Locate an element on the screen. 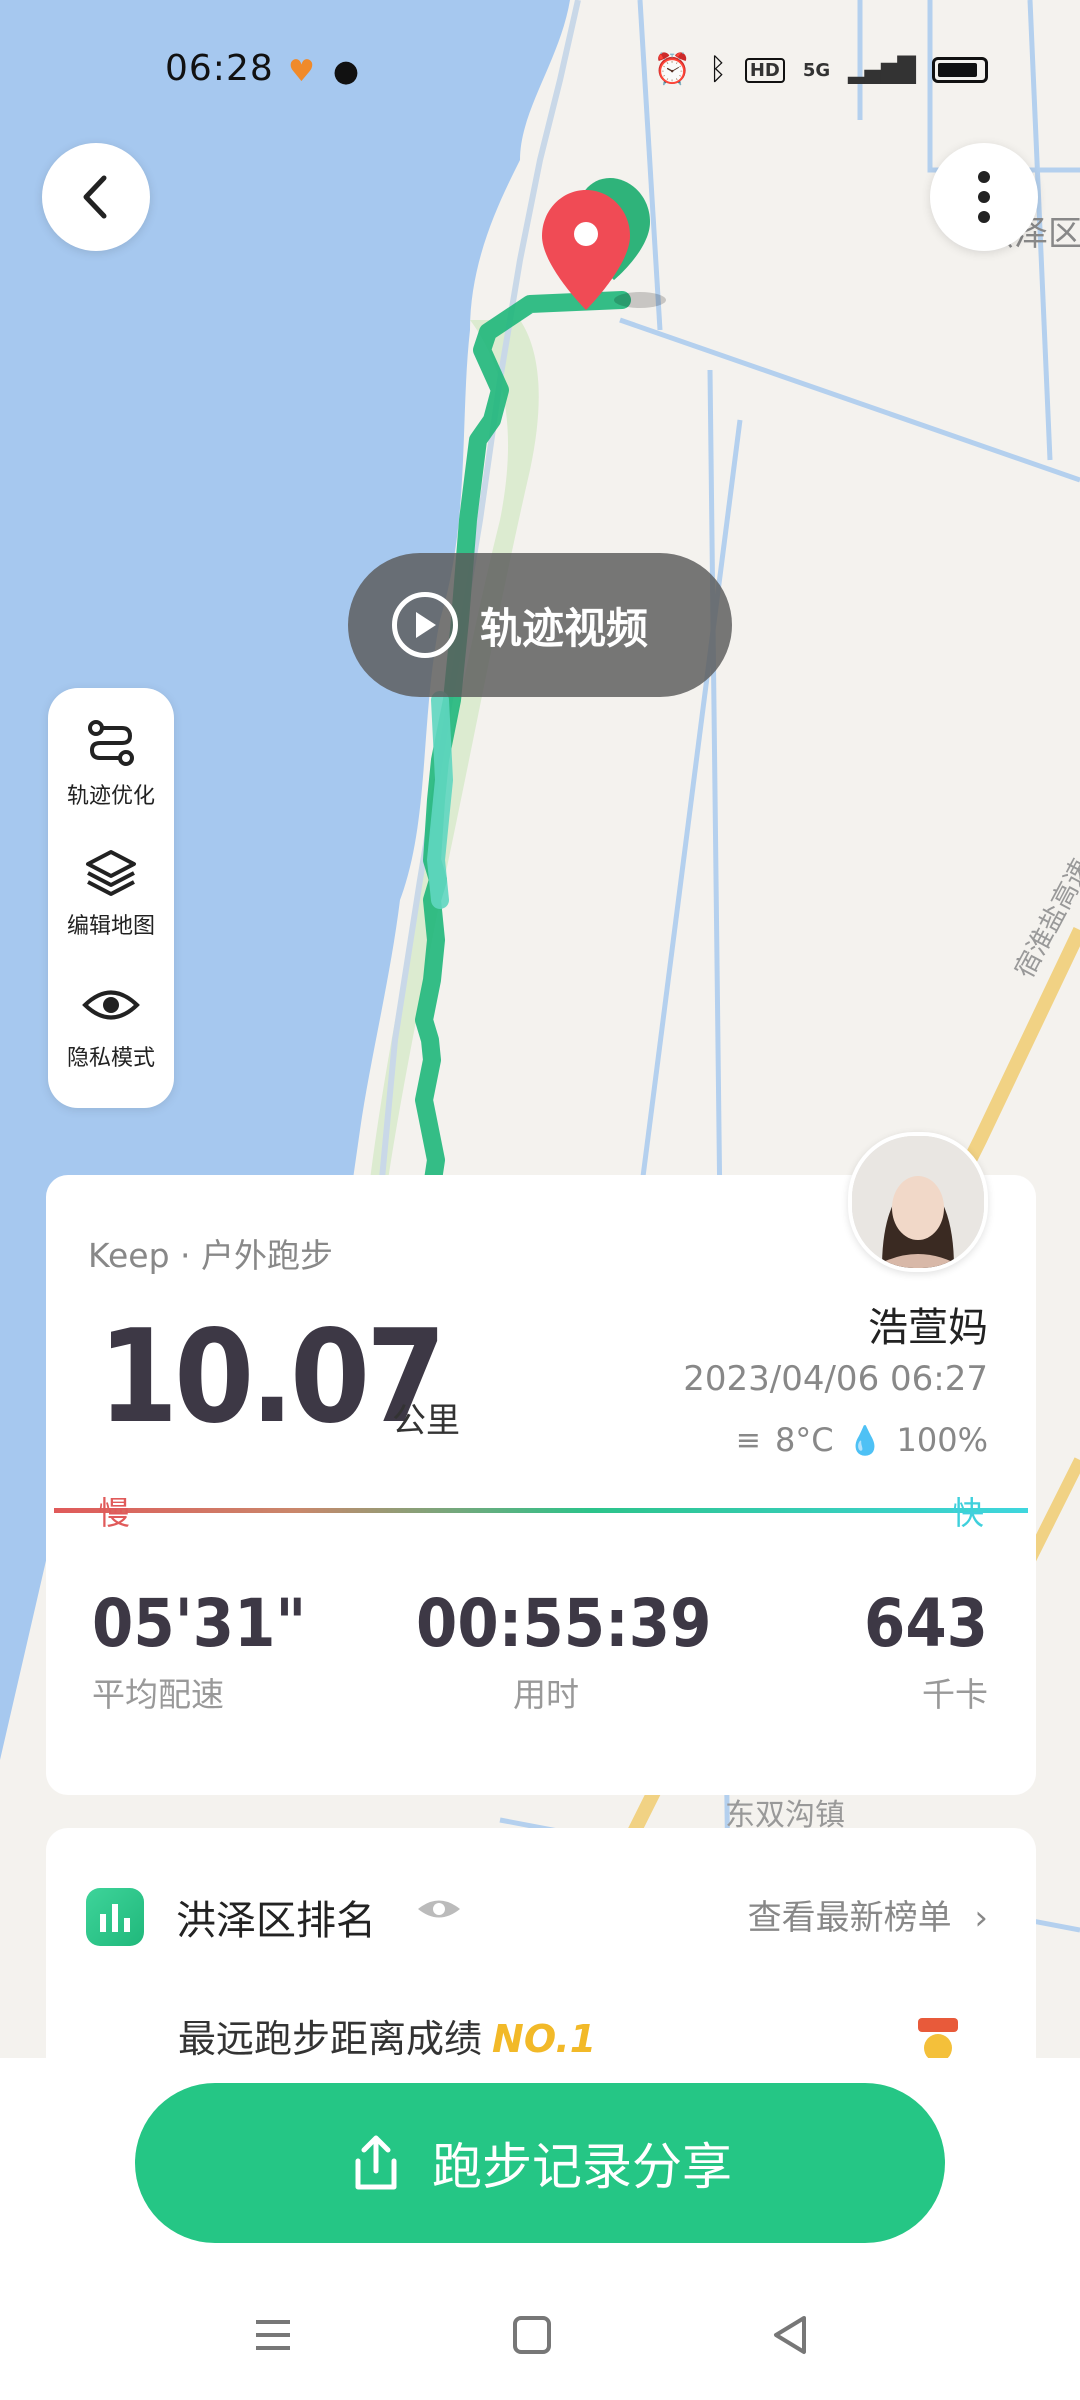 The height and width of the screenshot is (2400, 1080). stat-value: 05'31" is located at coordinates (199, 1623).